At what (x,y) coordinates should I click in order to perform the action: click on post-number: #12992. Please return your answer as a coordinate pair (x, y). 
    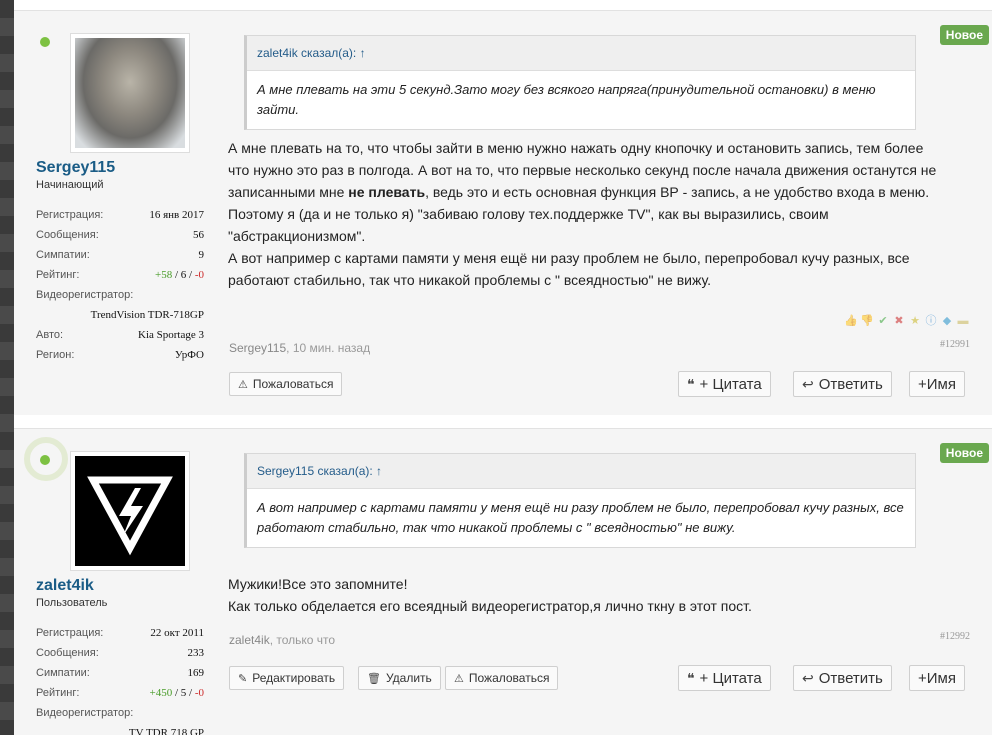
    Looking at the image, I should click on (955, 636).